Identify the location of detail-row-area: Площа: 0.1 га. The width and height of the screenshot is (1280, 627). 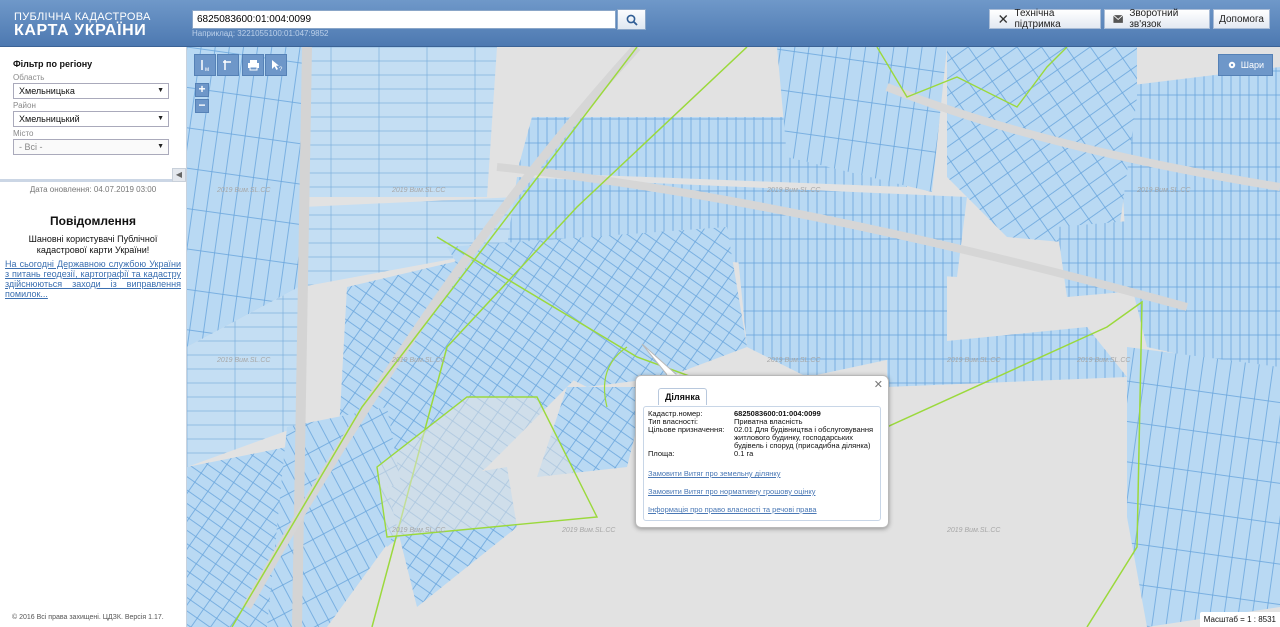
(762, 454).